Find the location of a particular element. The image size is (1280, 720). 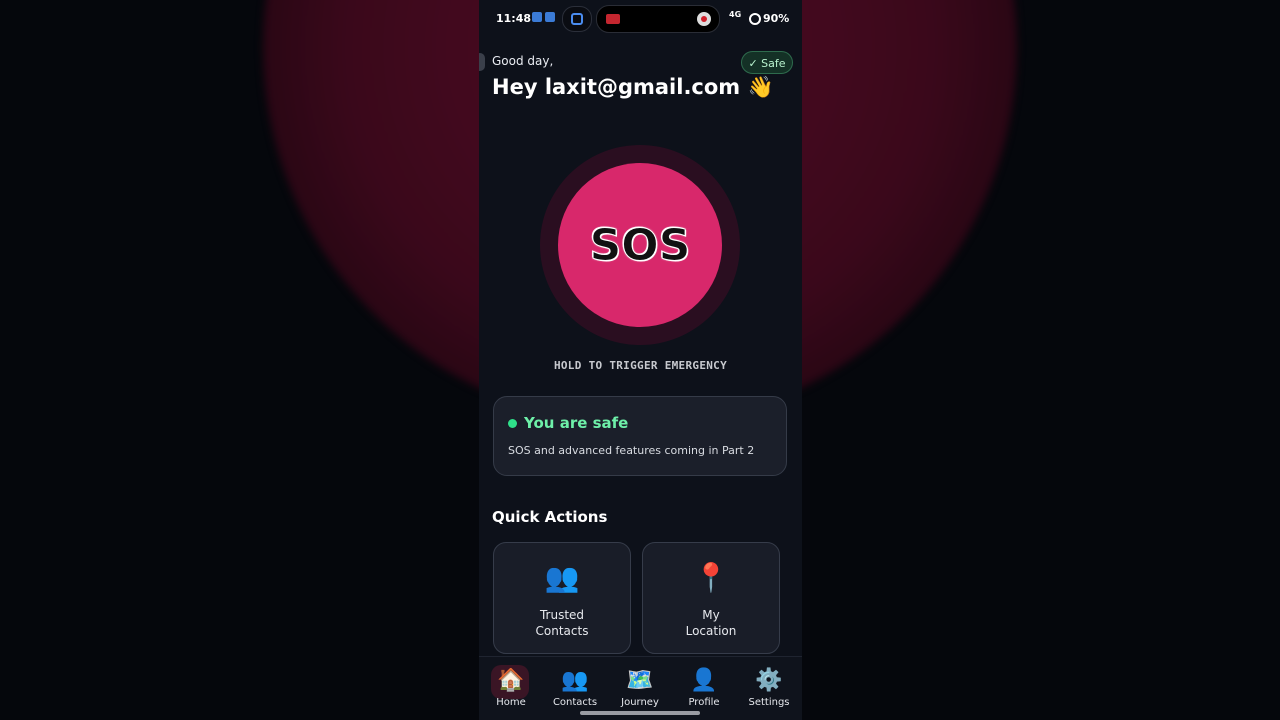

quick-action-label: Trusted Contacts is located at coordinates (562, 623).